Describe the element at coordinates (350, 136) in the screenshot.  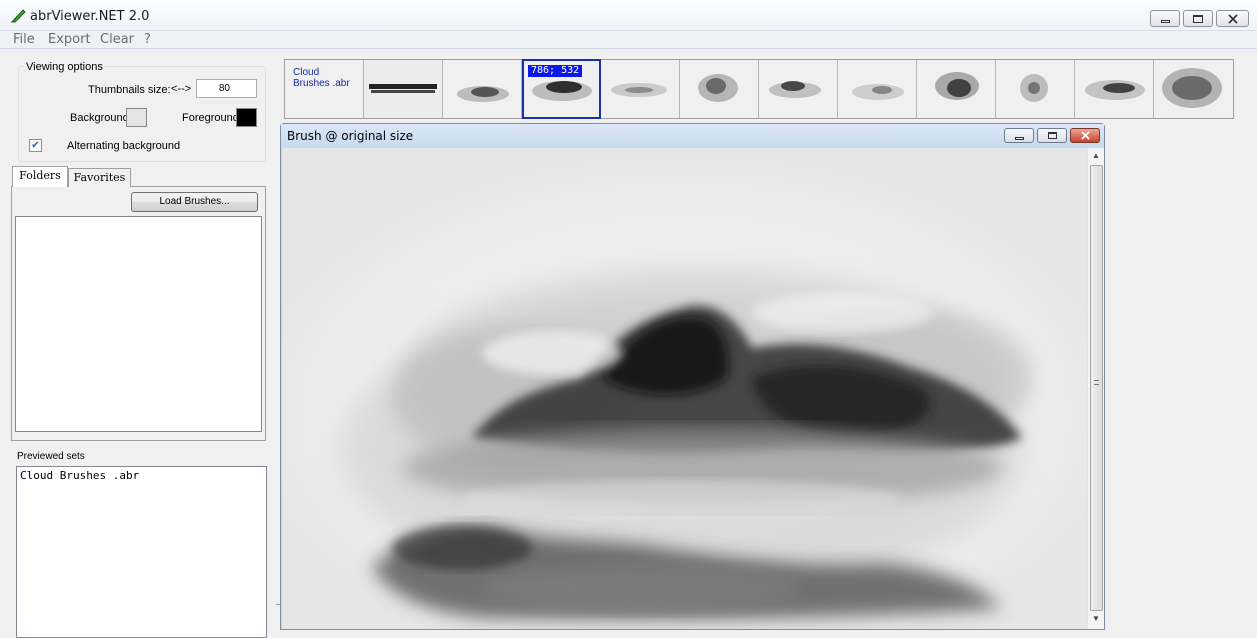
I see `child-window-title: Brush @ original size` at that location.